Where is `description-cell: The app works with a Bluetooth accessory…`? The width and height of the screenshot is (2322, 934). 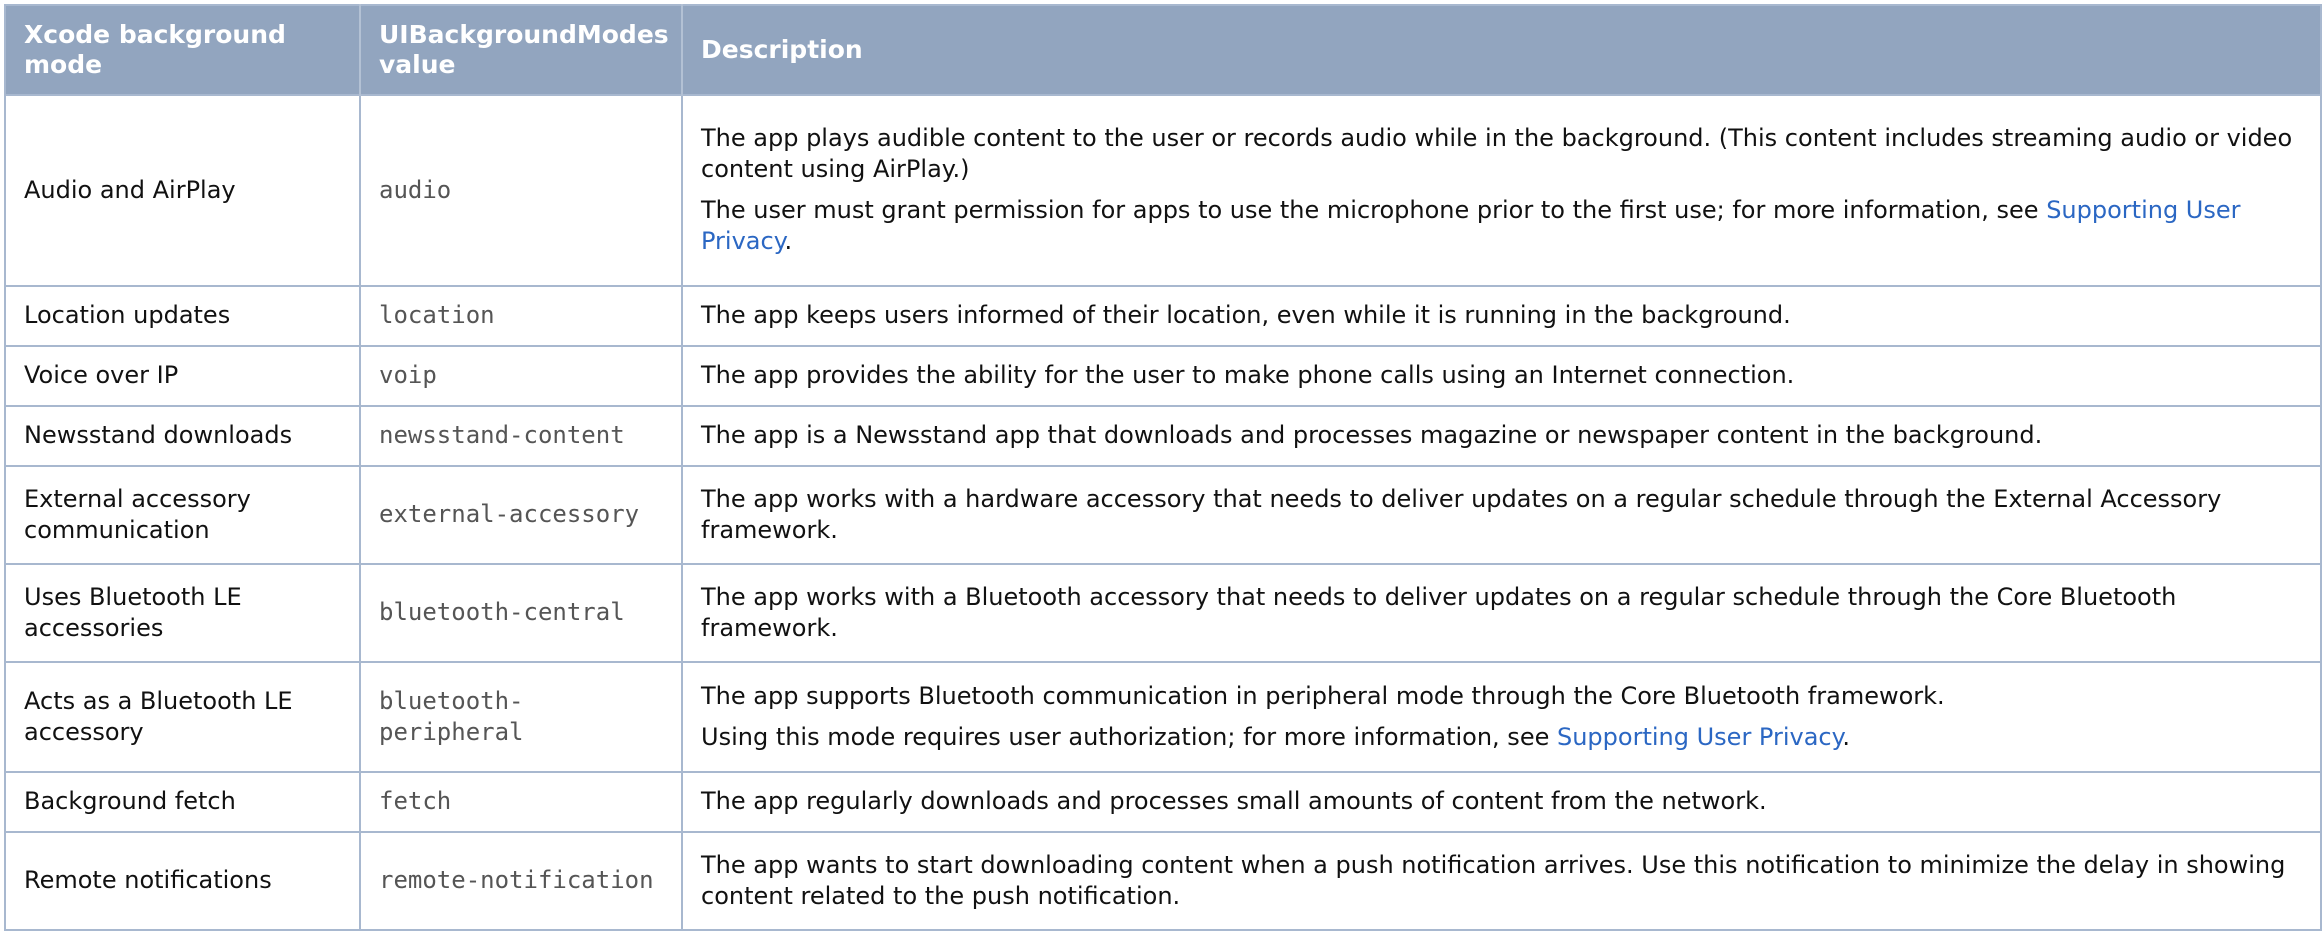
description-cell: The app works with a Bluetooth accessory… is located at coordinates (1501, 612).